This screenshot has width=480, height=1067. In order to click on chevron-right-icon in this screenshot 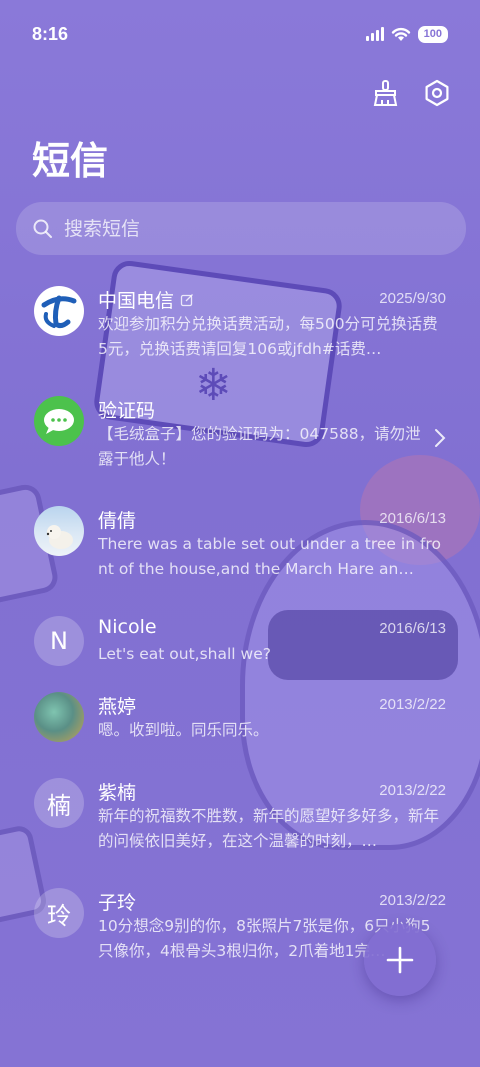, I will do `click(440, 438)`.